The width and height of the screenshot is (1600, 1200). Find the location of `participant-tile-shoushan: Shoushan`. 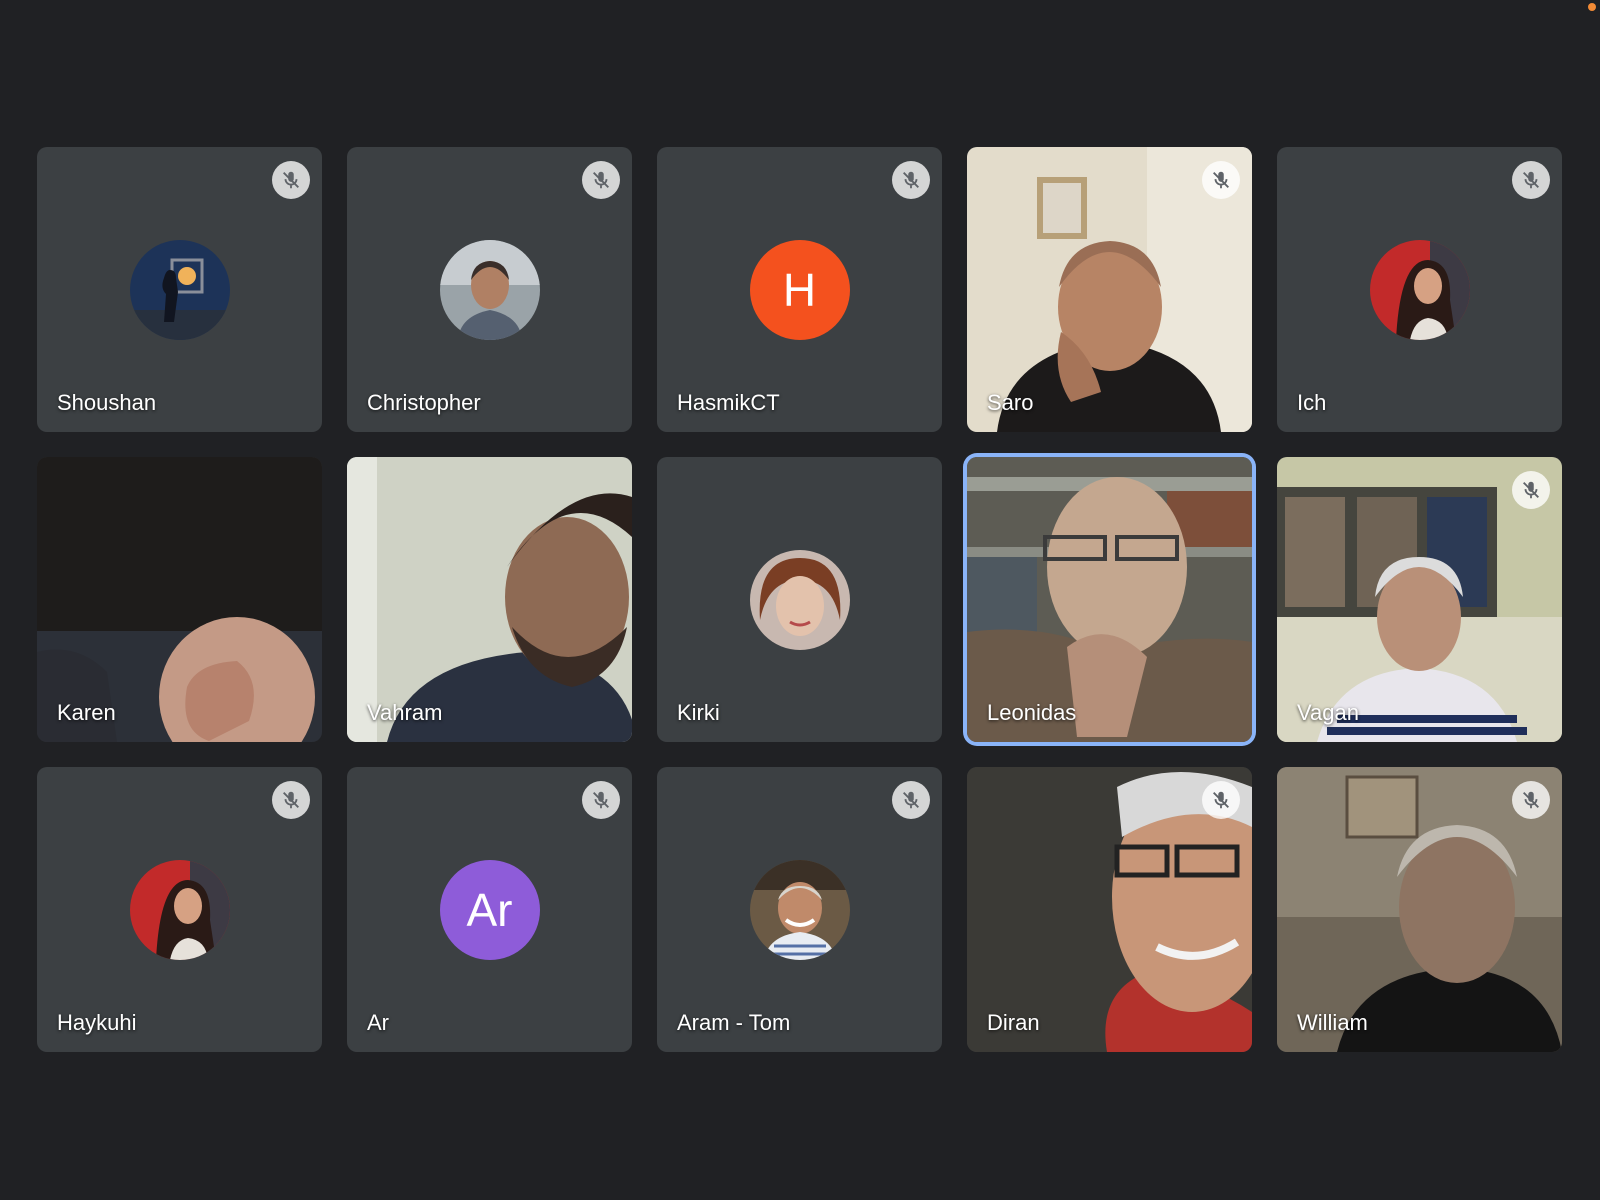

participant-tile-shoushan: Shoushan is located at coordinates (179, 289).